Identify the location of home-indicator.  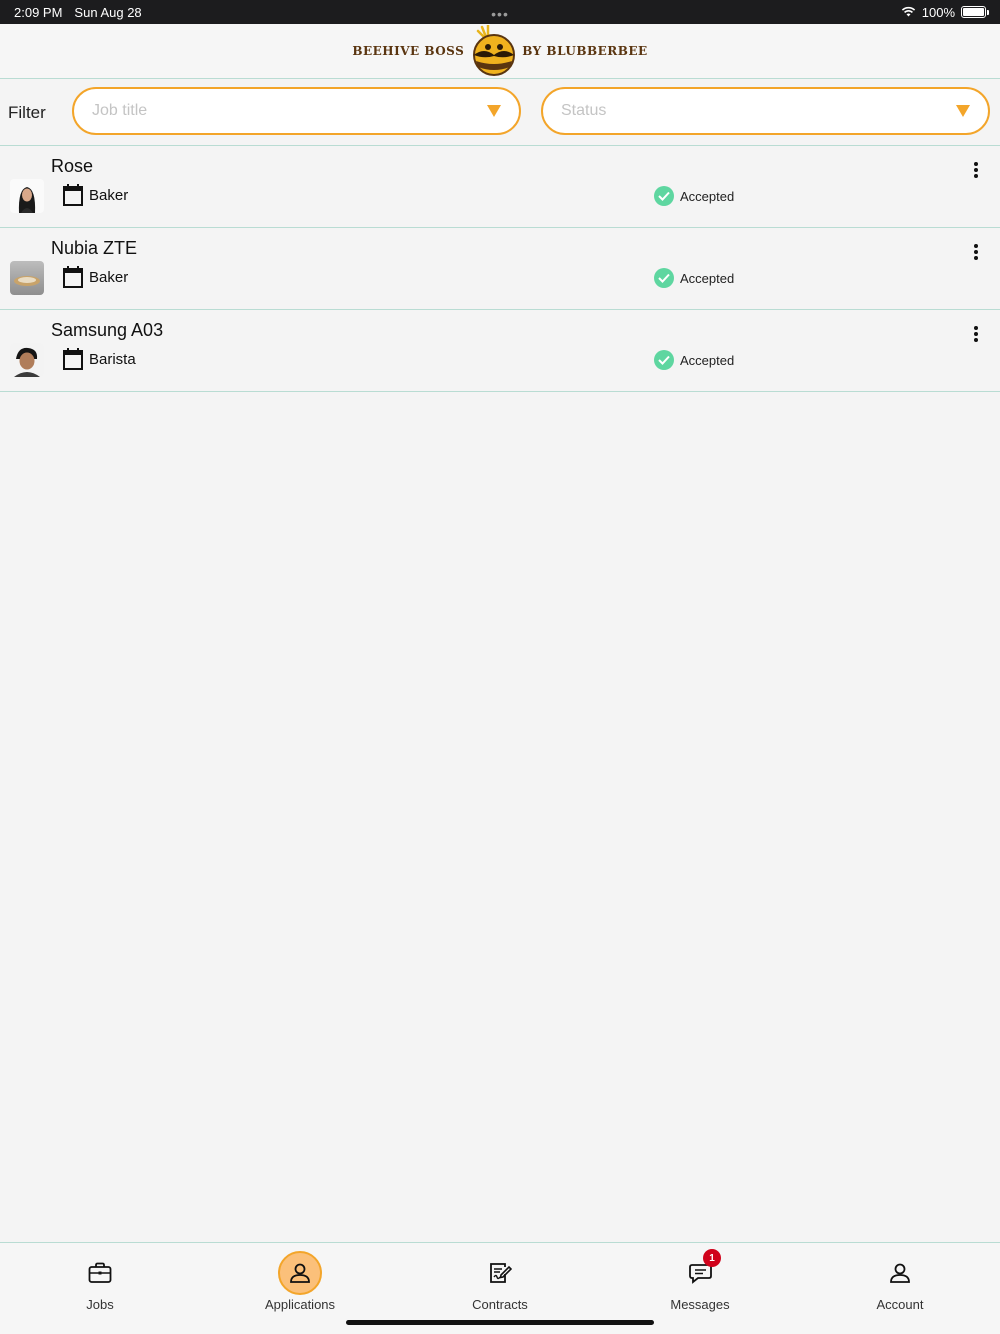
(500, 1322).